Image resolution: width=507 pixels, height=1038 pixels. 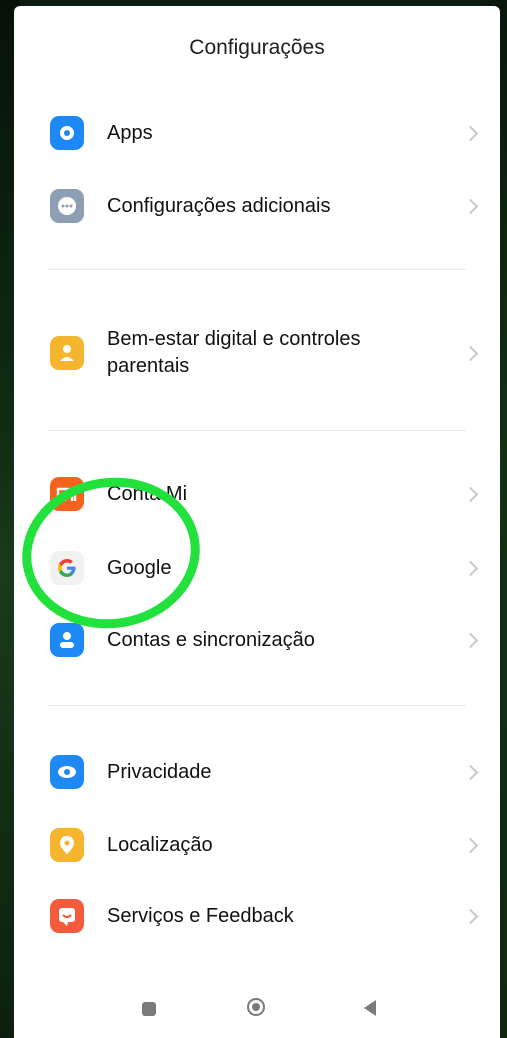 What do you see at coordinates (67, 845) in the screenshot?
I see `location-pin-icon` at bounding box center [67, 845].